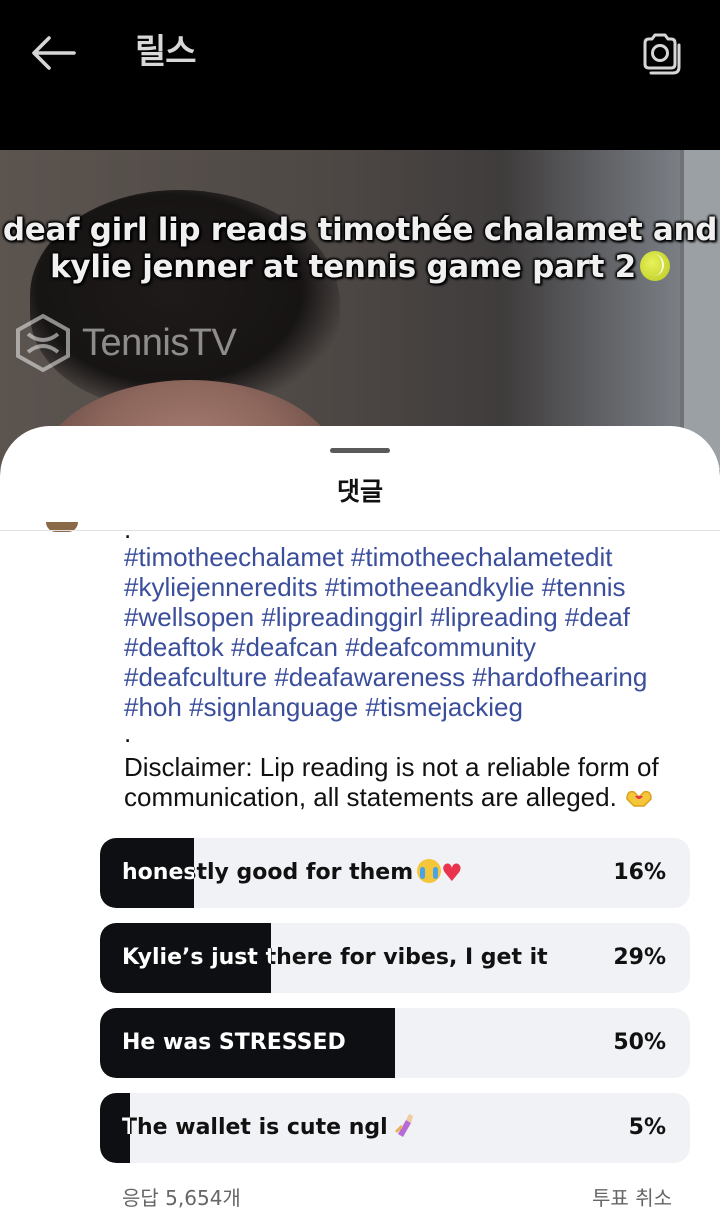 This screenshot has height=1224, width=720. What do you see at coordinates (430, 587) in the screenshot?
I see `hashtag-link: #timotheeandkylie` at bounding box center [430, 587].